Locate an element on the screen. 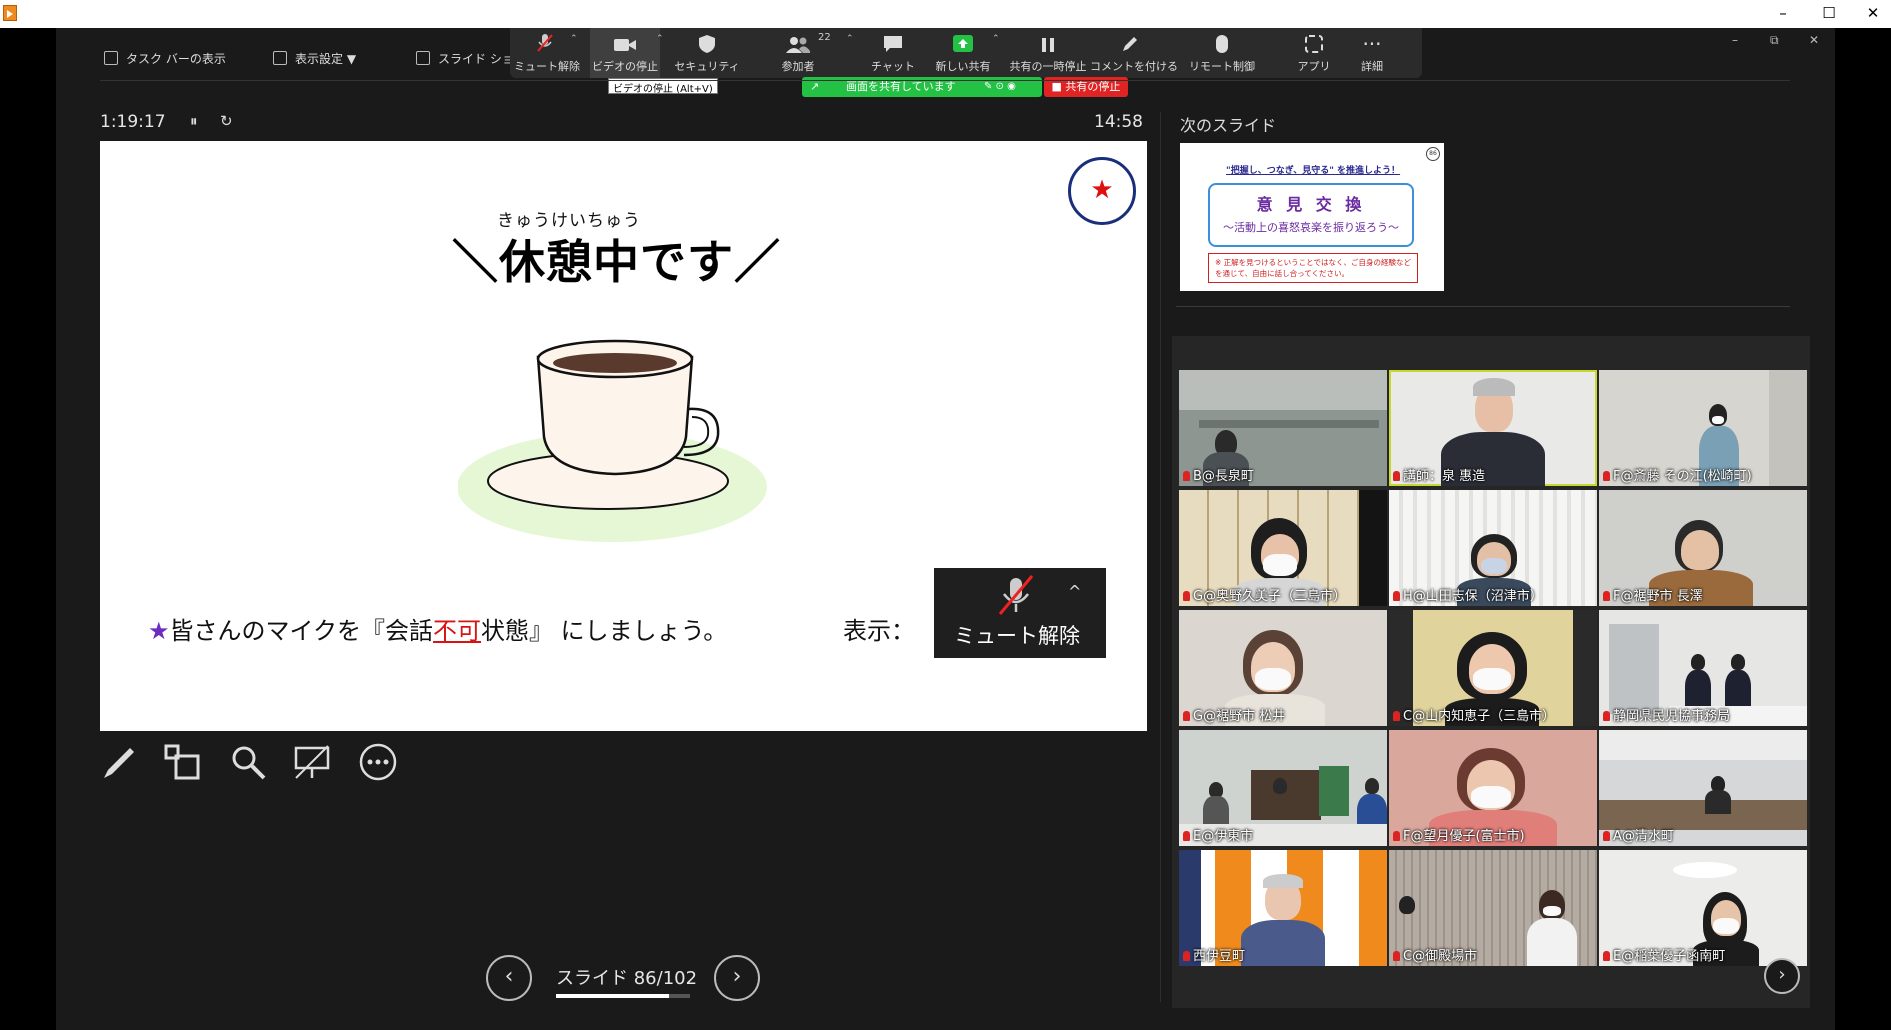  mic-muted-icon is located at coordinates (545, 43).